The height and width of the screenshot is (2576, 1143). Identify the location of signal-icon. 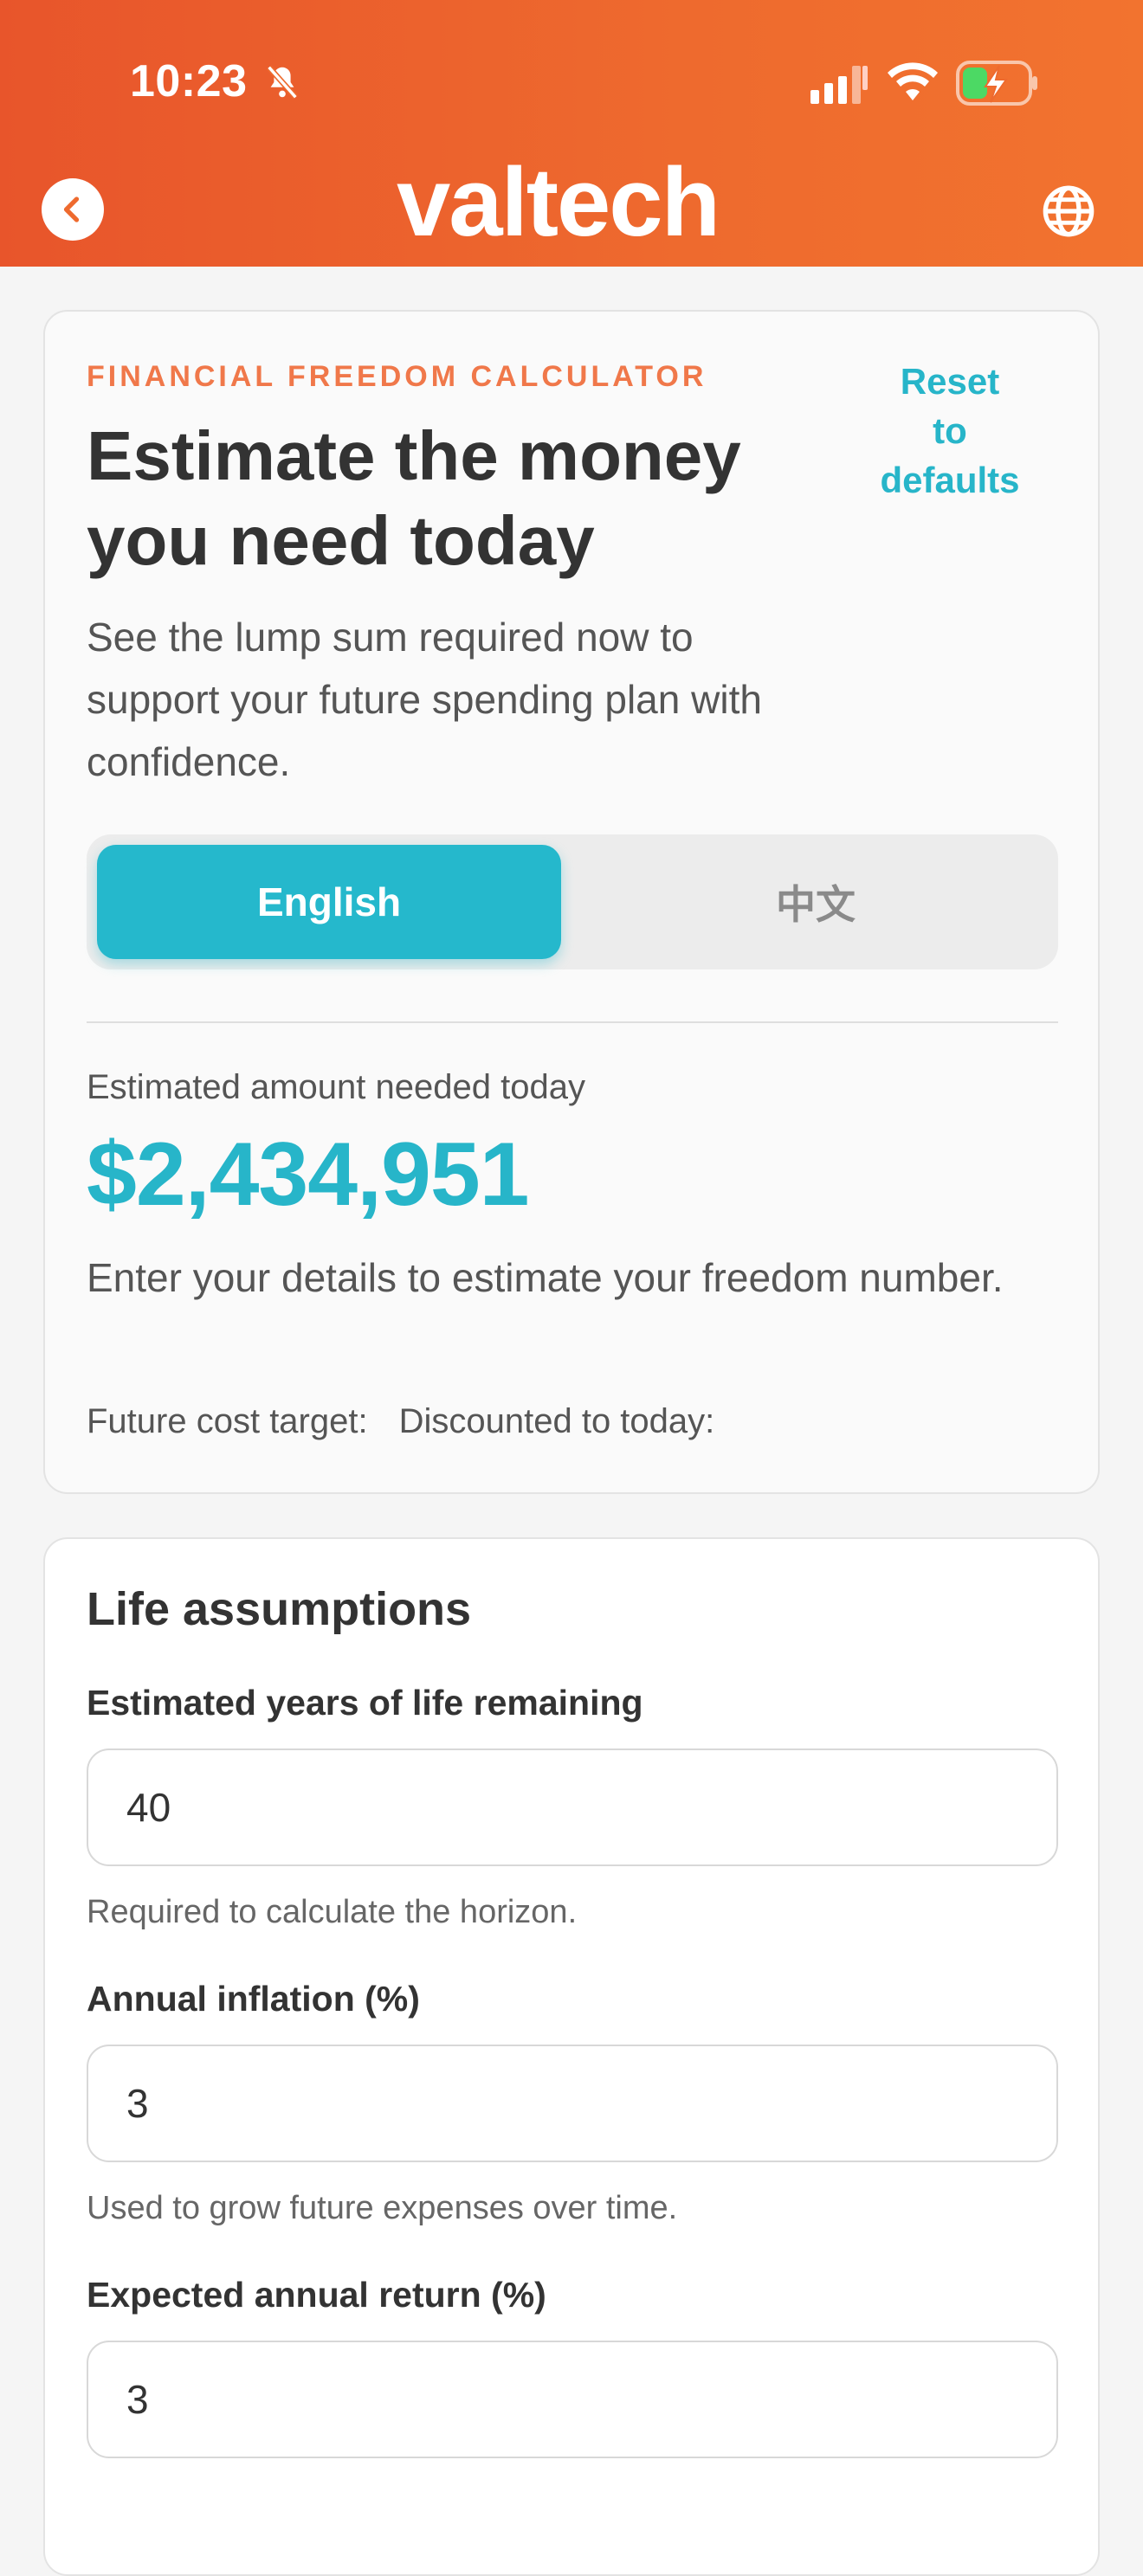
(839, 85).